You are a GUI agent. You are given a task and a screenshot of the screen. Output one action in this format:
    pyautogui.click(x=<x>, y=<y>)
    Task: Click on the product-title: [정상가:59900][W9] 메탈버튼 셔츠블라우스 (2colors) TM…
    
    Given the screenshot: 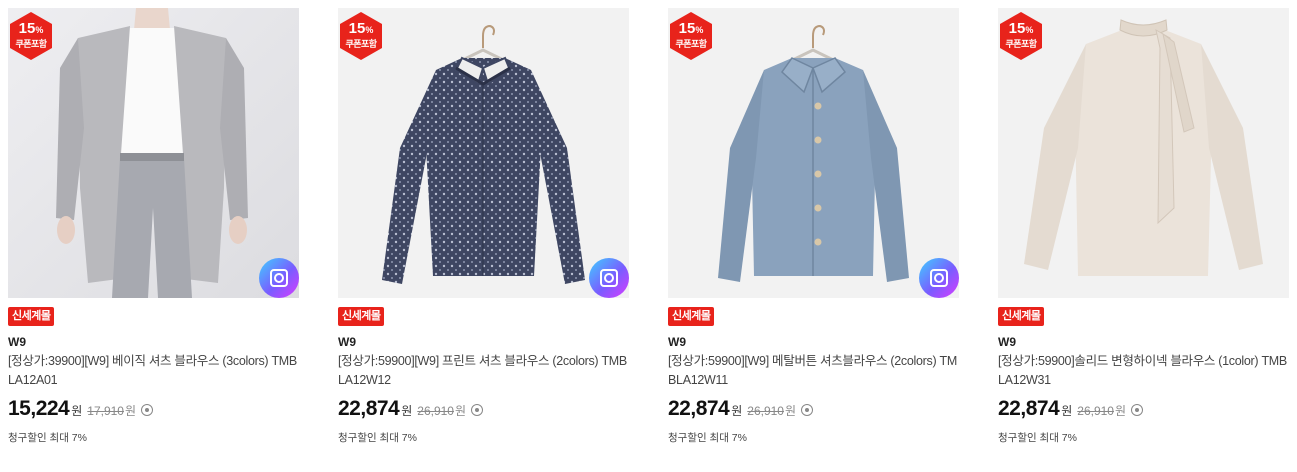 What is the action you would take?
    pyautogui.click(x=813, y=371)
    